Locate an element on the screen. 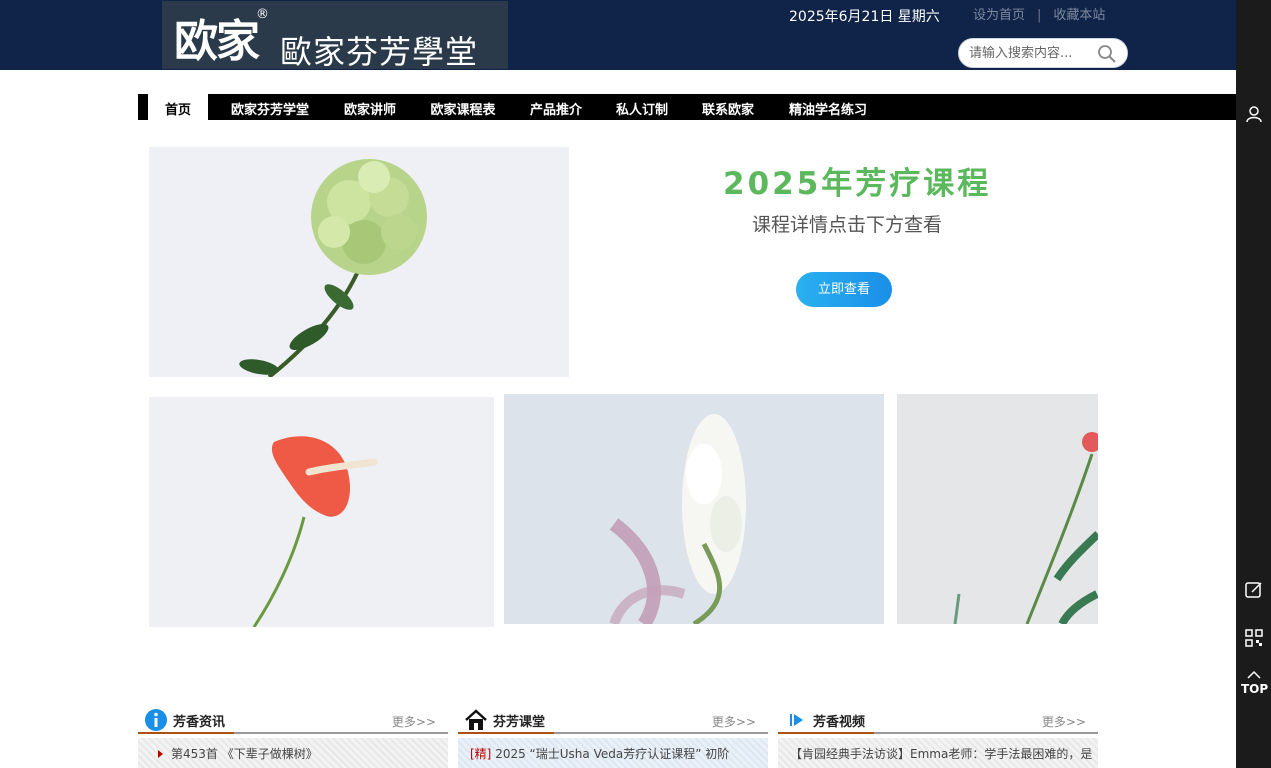  bullet-triangle-icon is located at coordinates (160, 754).